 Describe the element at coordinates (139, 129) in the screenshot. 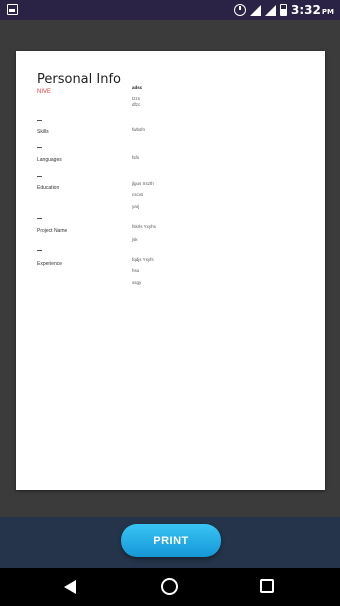

I see `section-value: fwbsfn` at that location.